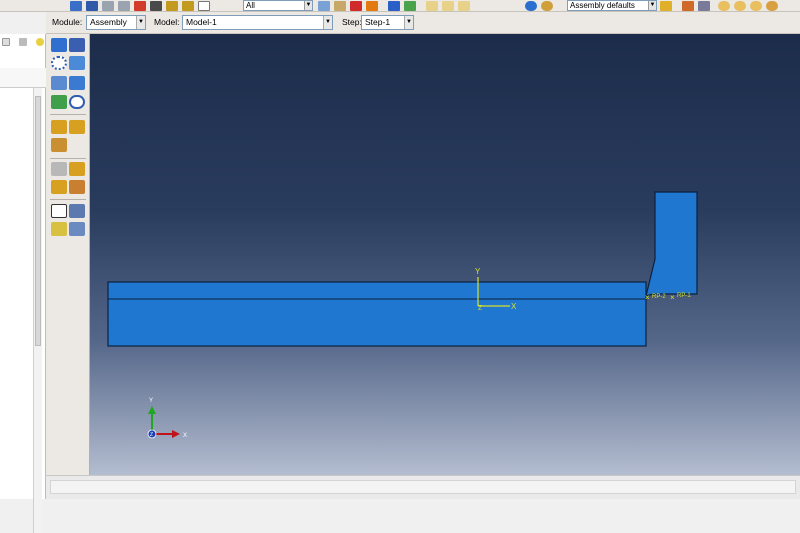  What do you see at coordinates (602, 5) in the screenshot?
I see `view-defaults-value: Assembly defaults` at bounding box center [602, 5].